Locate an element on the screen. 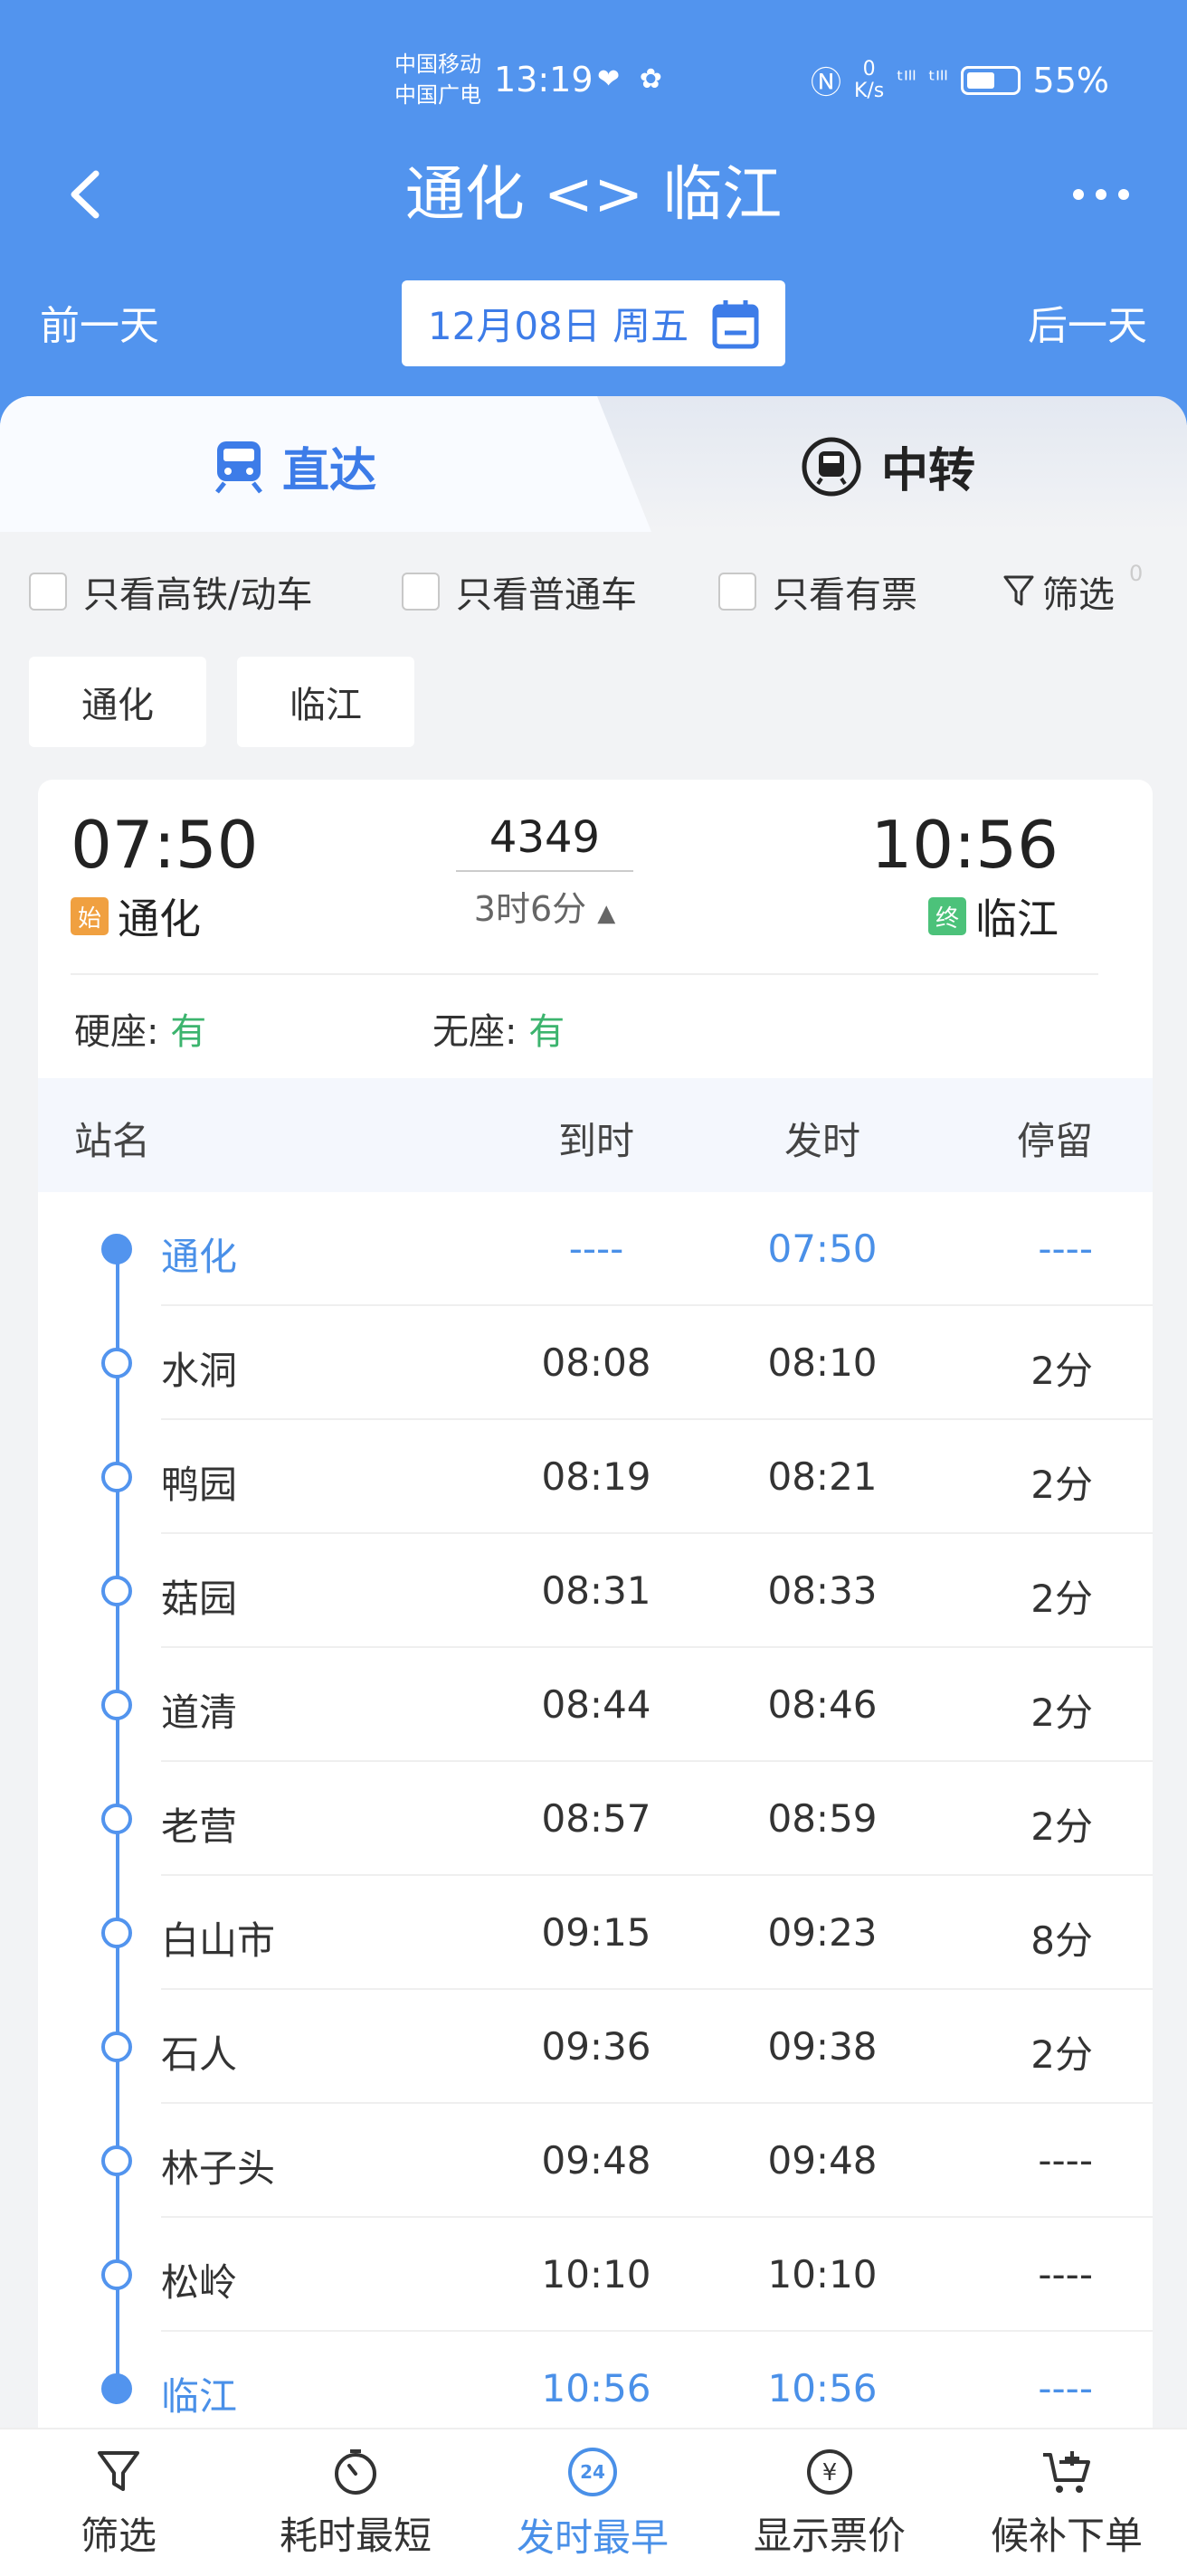 The image size is (1187, 2576). stop-stay: 2分 is located at coordinates (1061, 1599).